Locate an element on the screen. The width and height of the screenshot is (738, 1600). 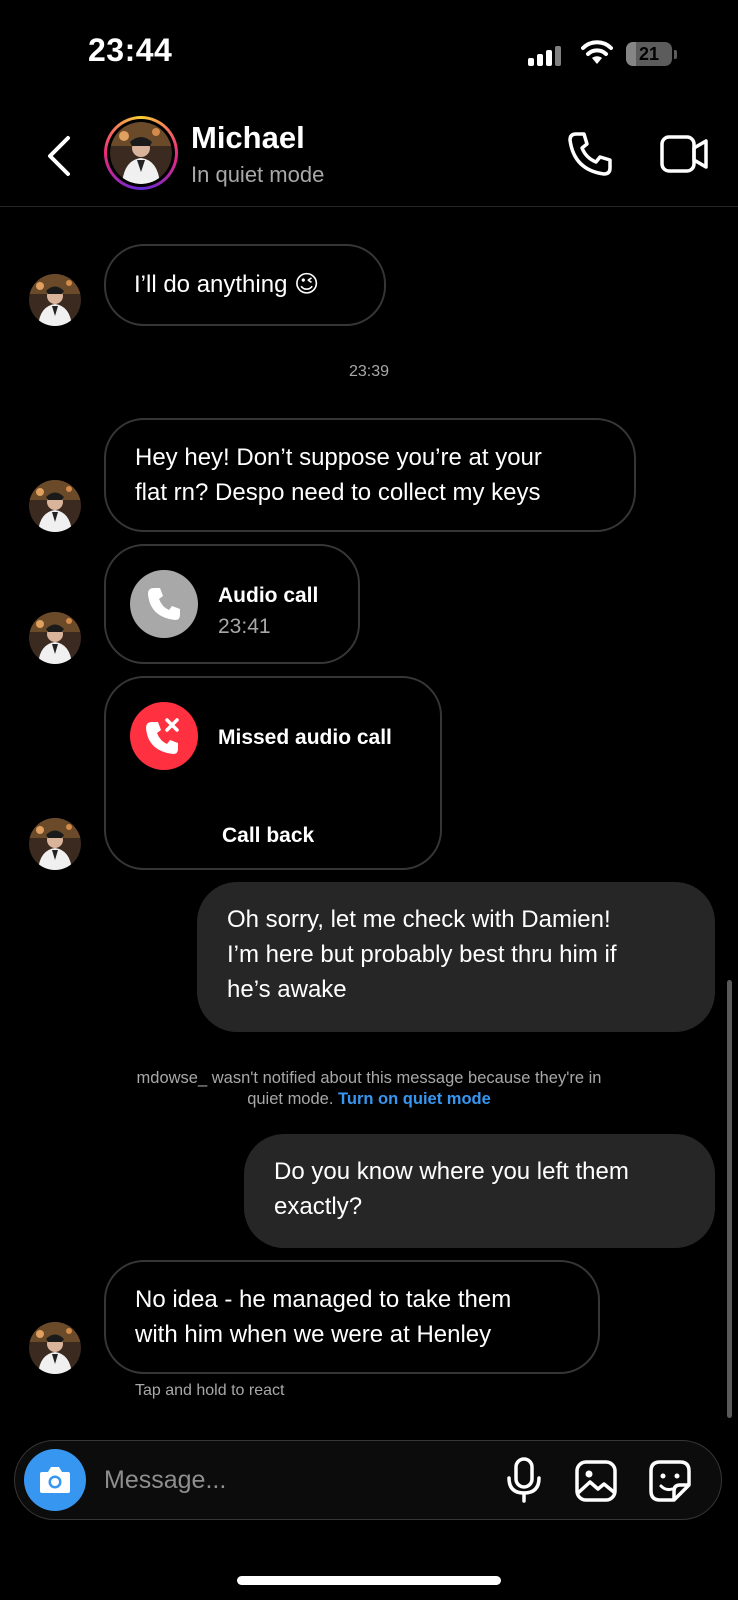
message-text-line: Hey hey! Don’t suppose you’re at your is located at coordinates (338, 457).